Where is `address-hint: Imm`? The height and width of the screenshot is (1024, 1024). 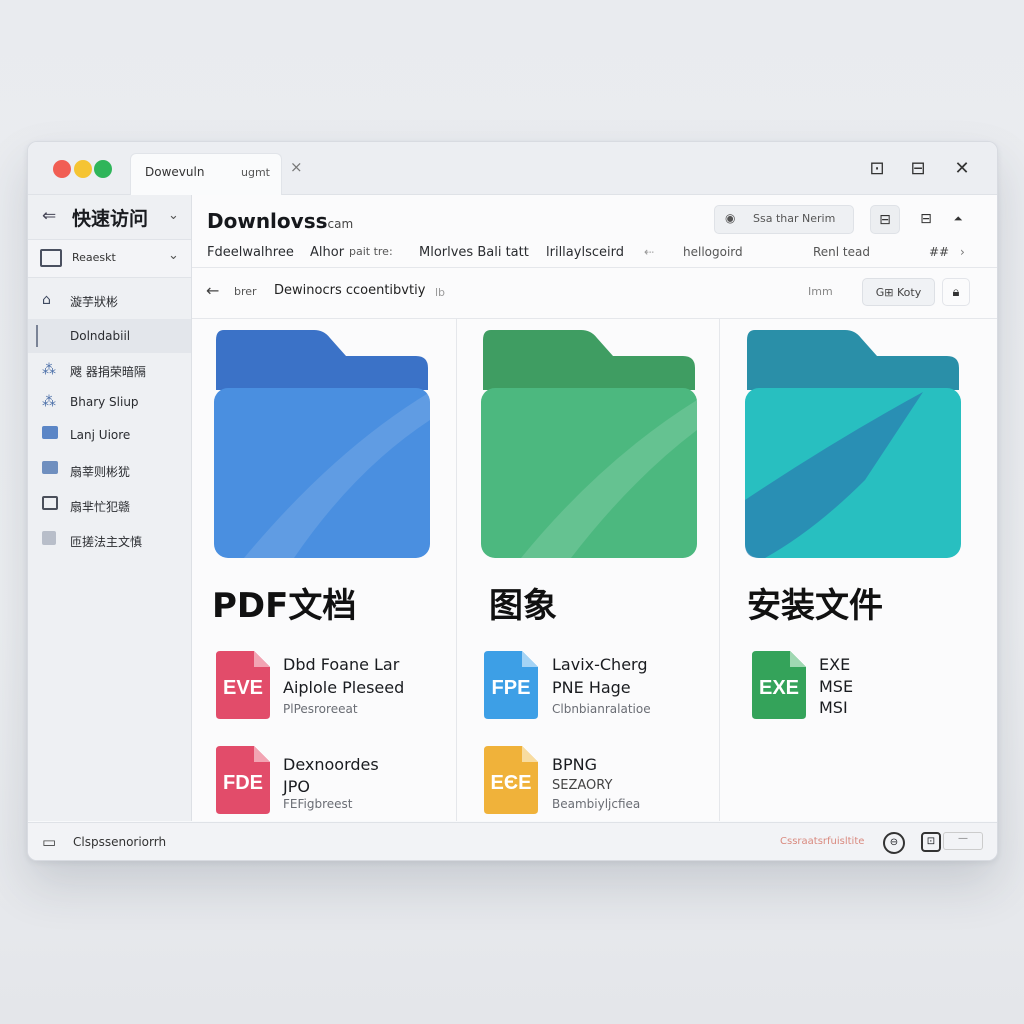
address-hint: Imm is located at coordinates (820, 291).